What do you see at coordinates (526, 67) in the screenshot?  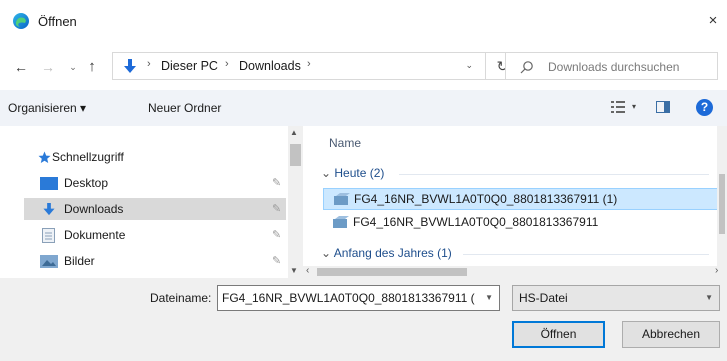 I see `search-icon` at bounding box center [526, 67].